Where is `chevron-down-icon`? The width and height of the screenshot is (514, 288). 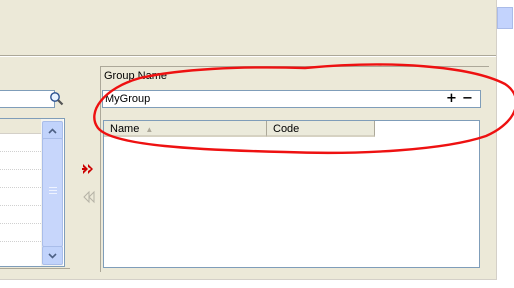
chevron-down-icon is located at coordinates (52, 255).